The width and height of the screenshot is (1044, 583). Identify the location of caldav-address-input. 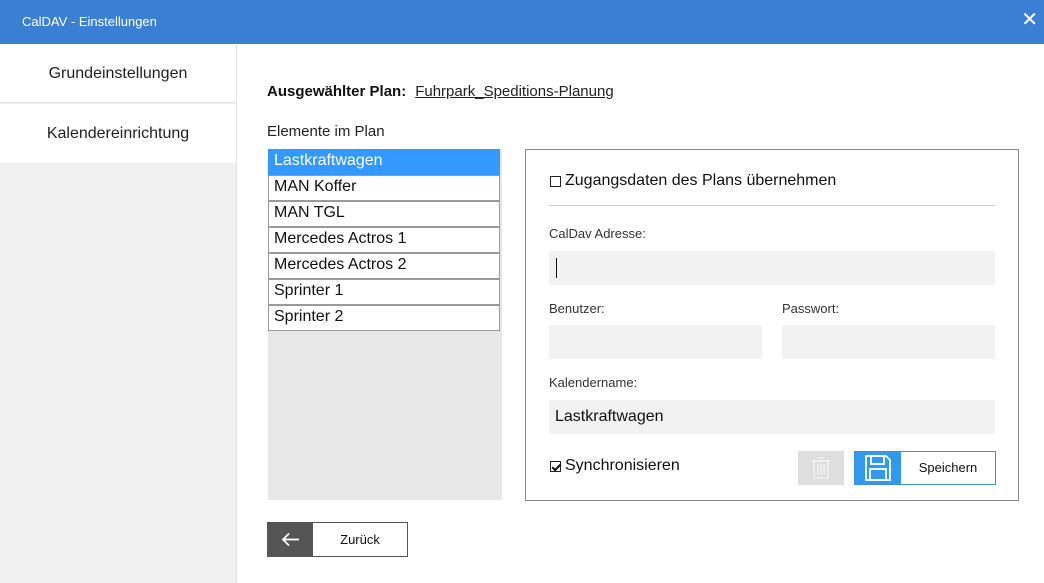
(772, 268).